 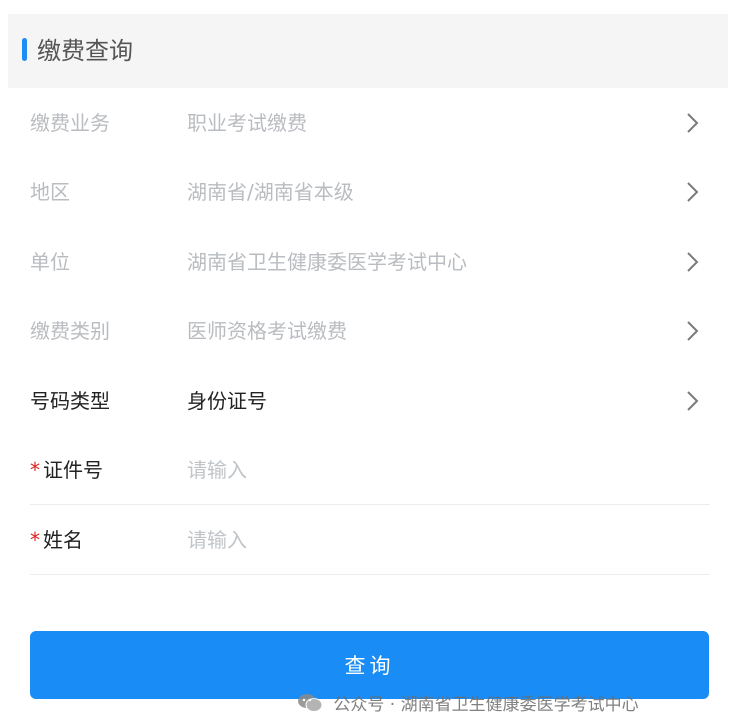 I want to click on row-payment-business: 缴费业务 职业考试缴费, so click(x=370, y=123).